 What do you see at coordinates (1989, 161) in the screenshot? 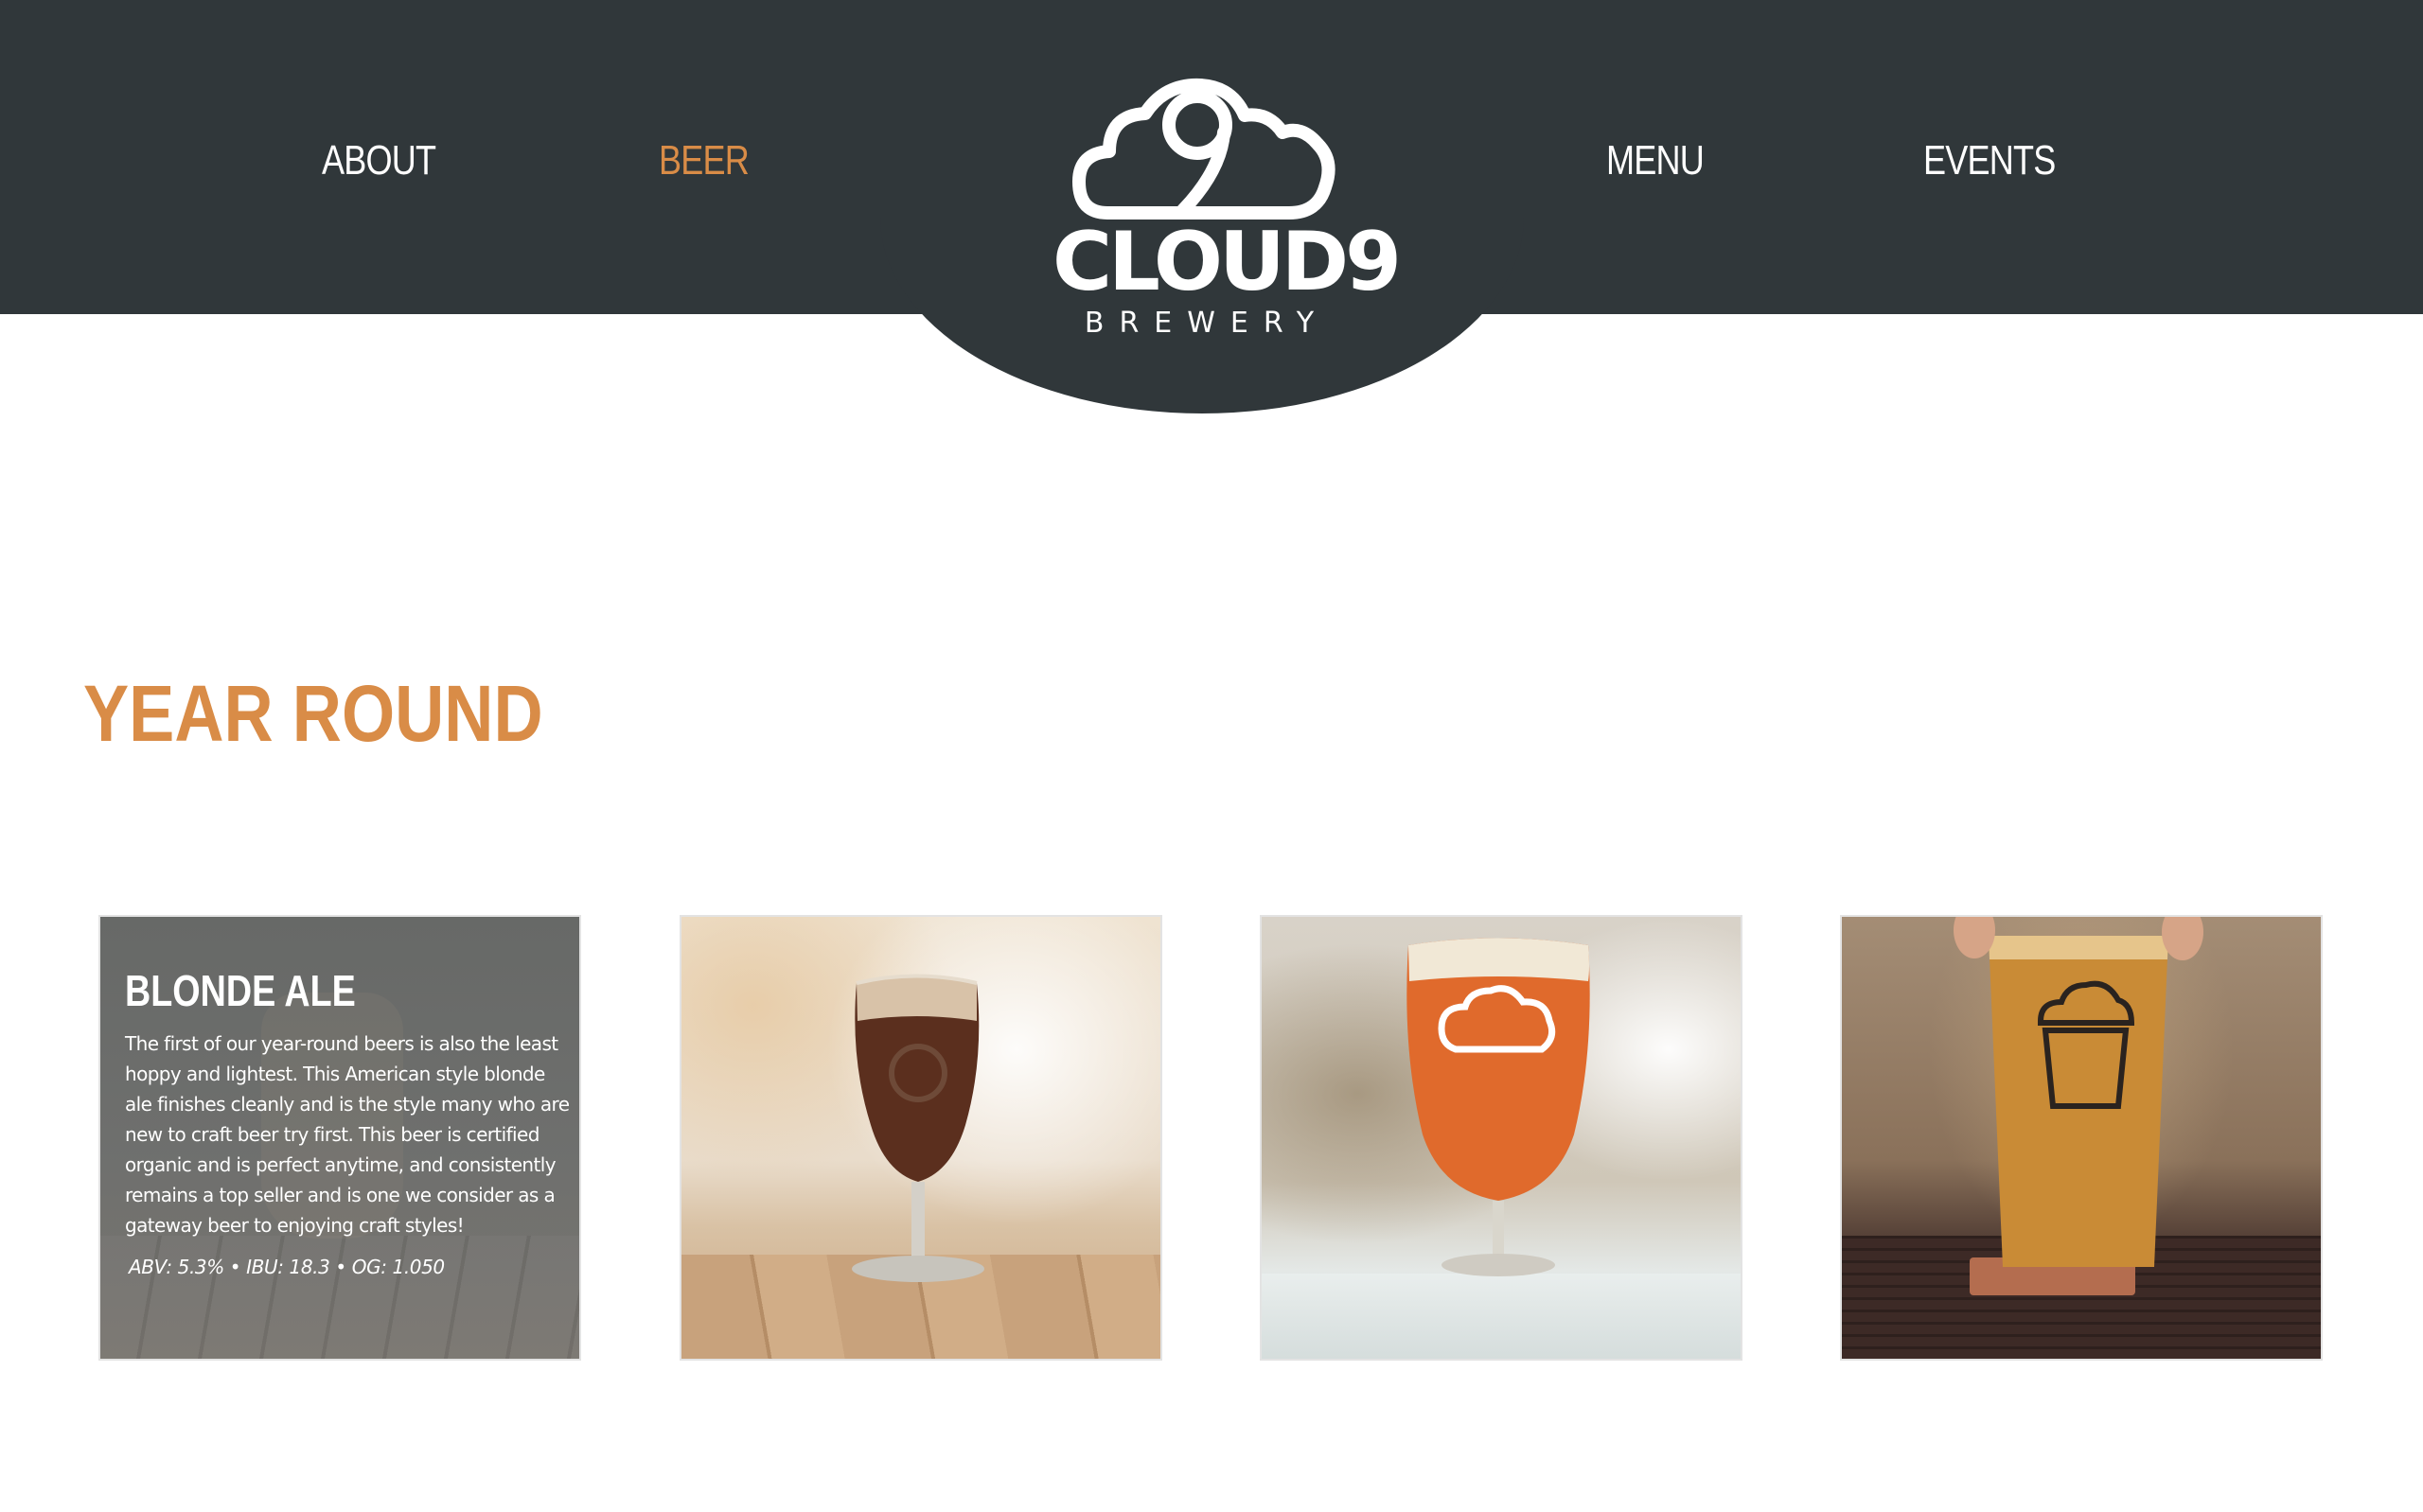
I see `nav-events: EVENTS` at bounding box center [1989, 161].